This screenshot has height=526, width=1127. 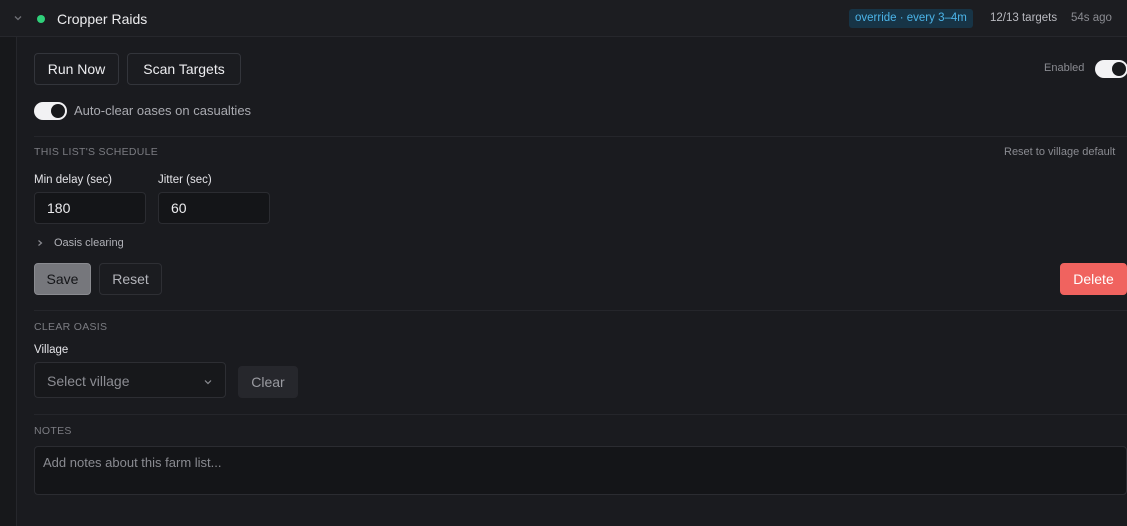 I want to click on auto-clear-toggle, so click(x=50, y=111).